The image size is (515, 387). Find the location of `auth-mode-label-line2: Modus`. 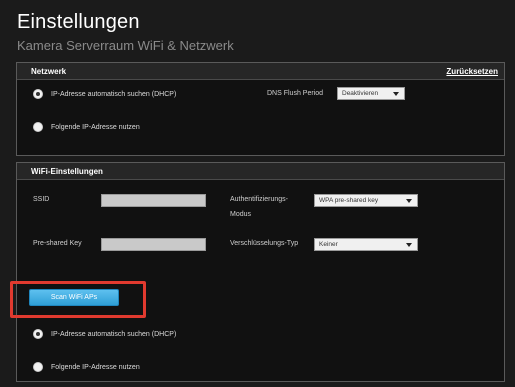

auth-mode-label-line2: Modus is located at coordinates (241, 214).